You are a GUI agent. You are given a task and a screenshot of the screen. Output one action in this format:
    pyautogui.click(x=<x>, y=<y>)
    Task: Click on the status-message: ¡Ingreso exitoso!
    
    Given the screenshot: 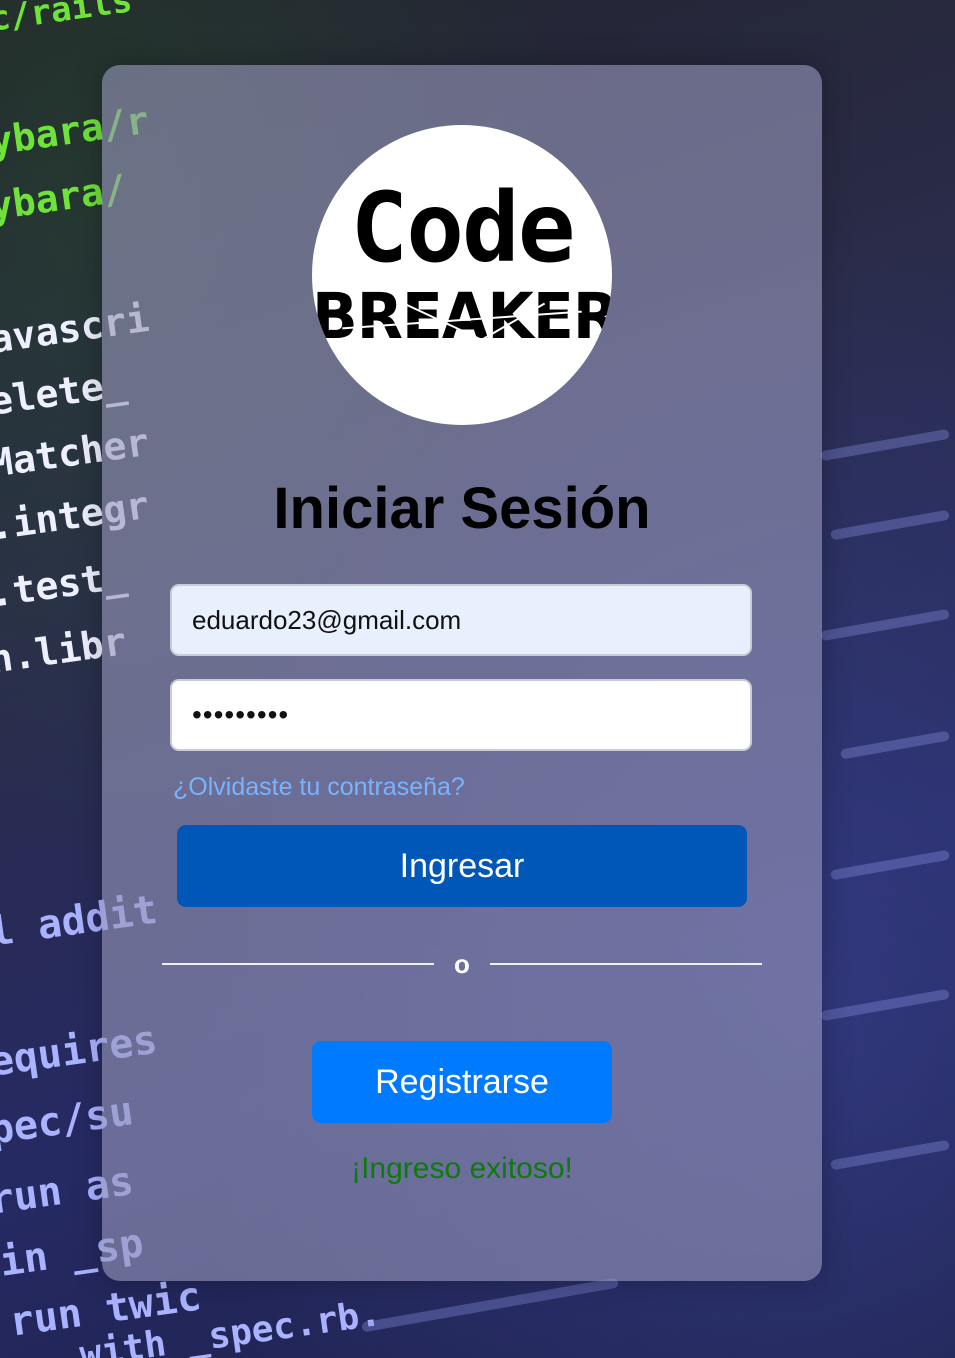 What is the action you would take?
    pyautogui.click(x=462, y=1168)
    